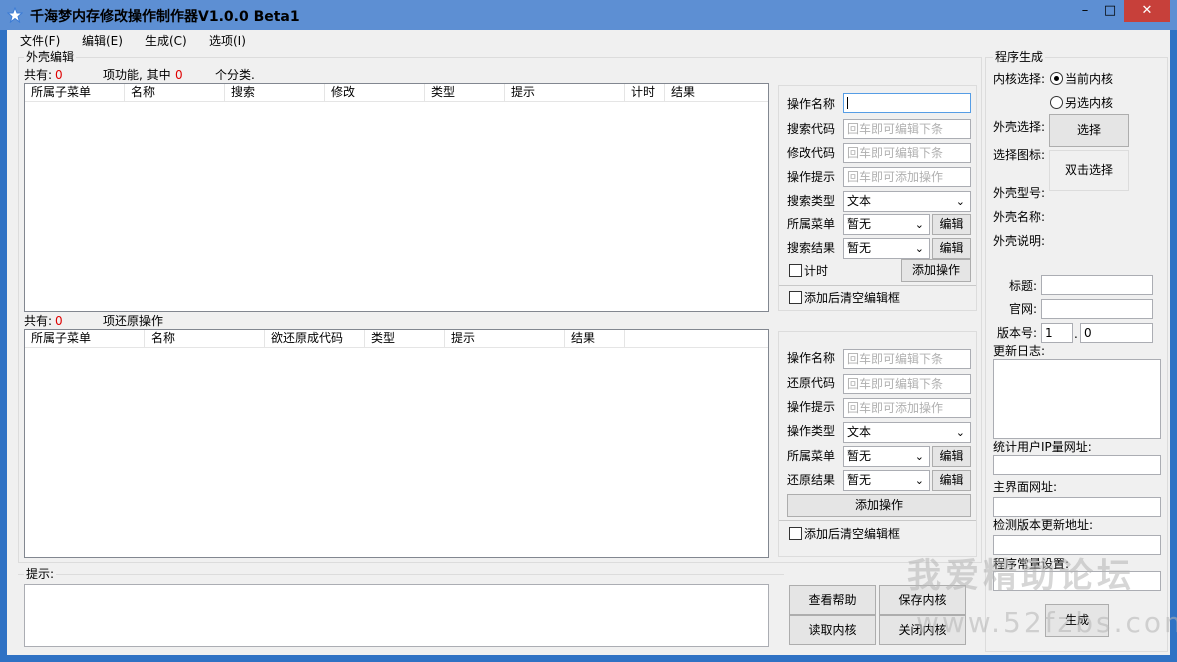 The width and height of the screenshot is (1177, 662). Describe the element at coordinates (1147, 11) in the screenshot. I see `close-button: ✕` at that location.